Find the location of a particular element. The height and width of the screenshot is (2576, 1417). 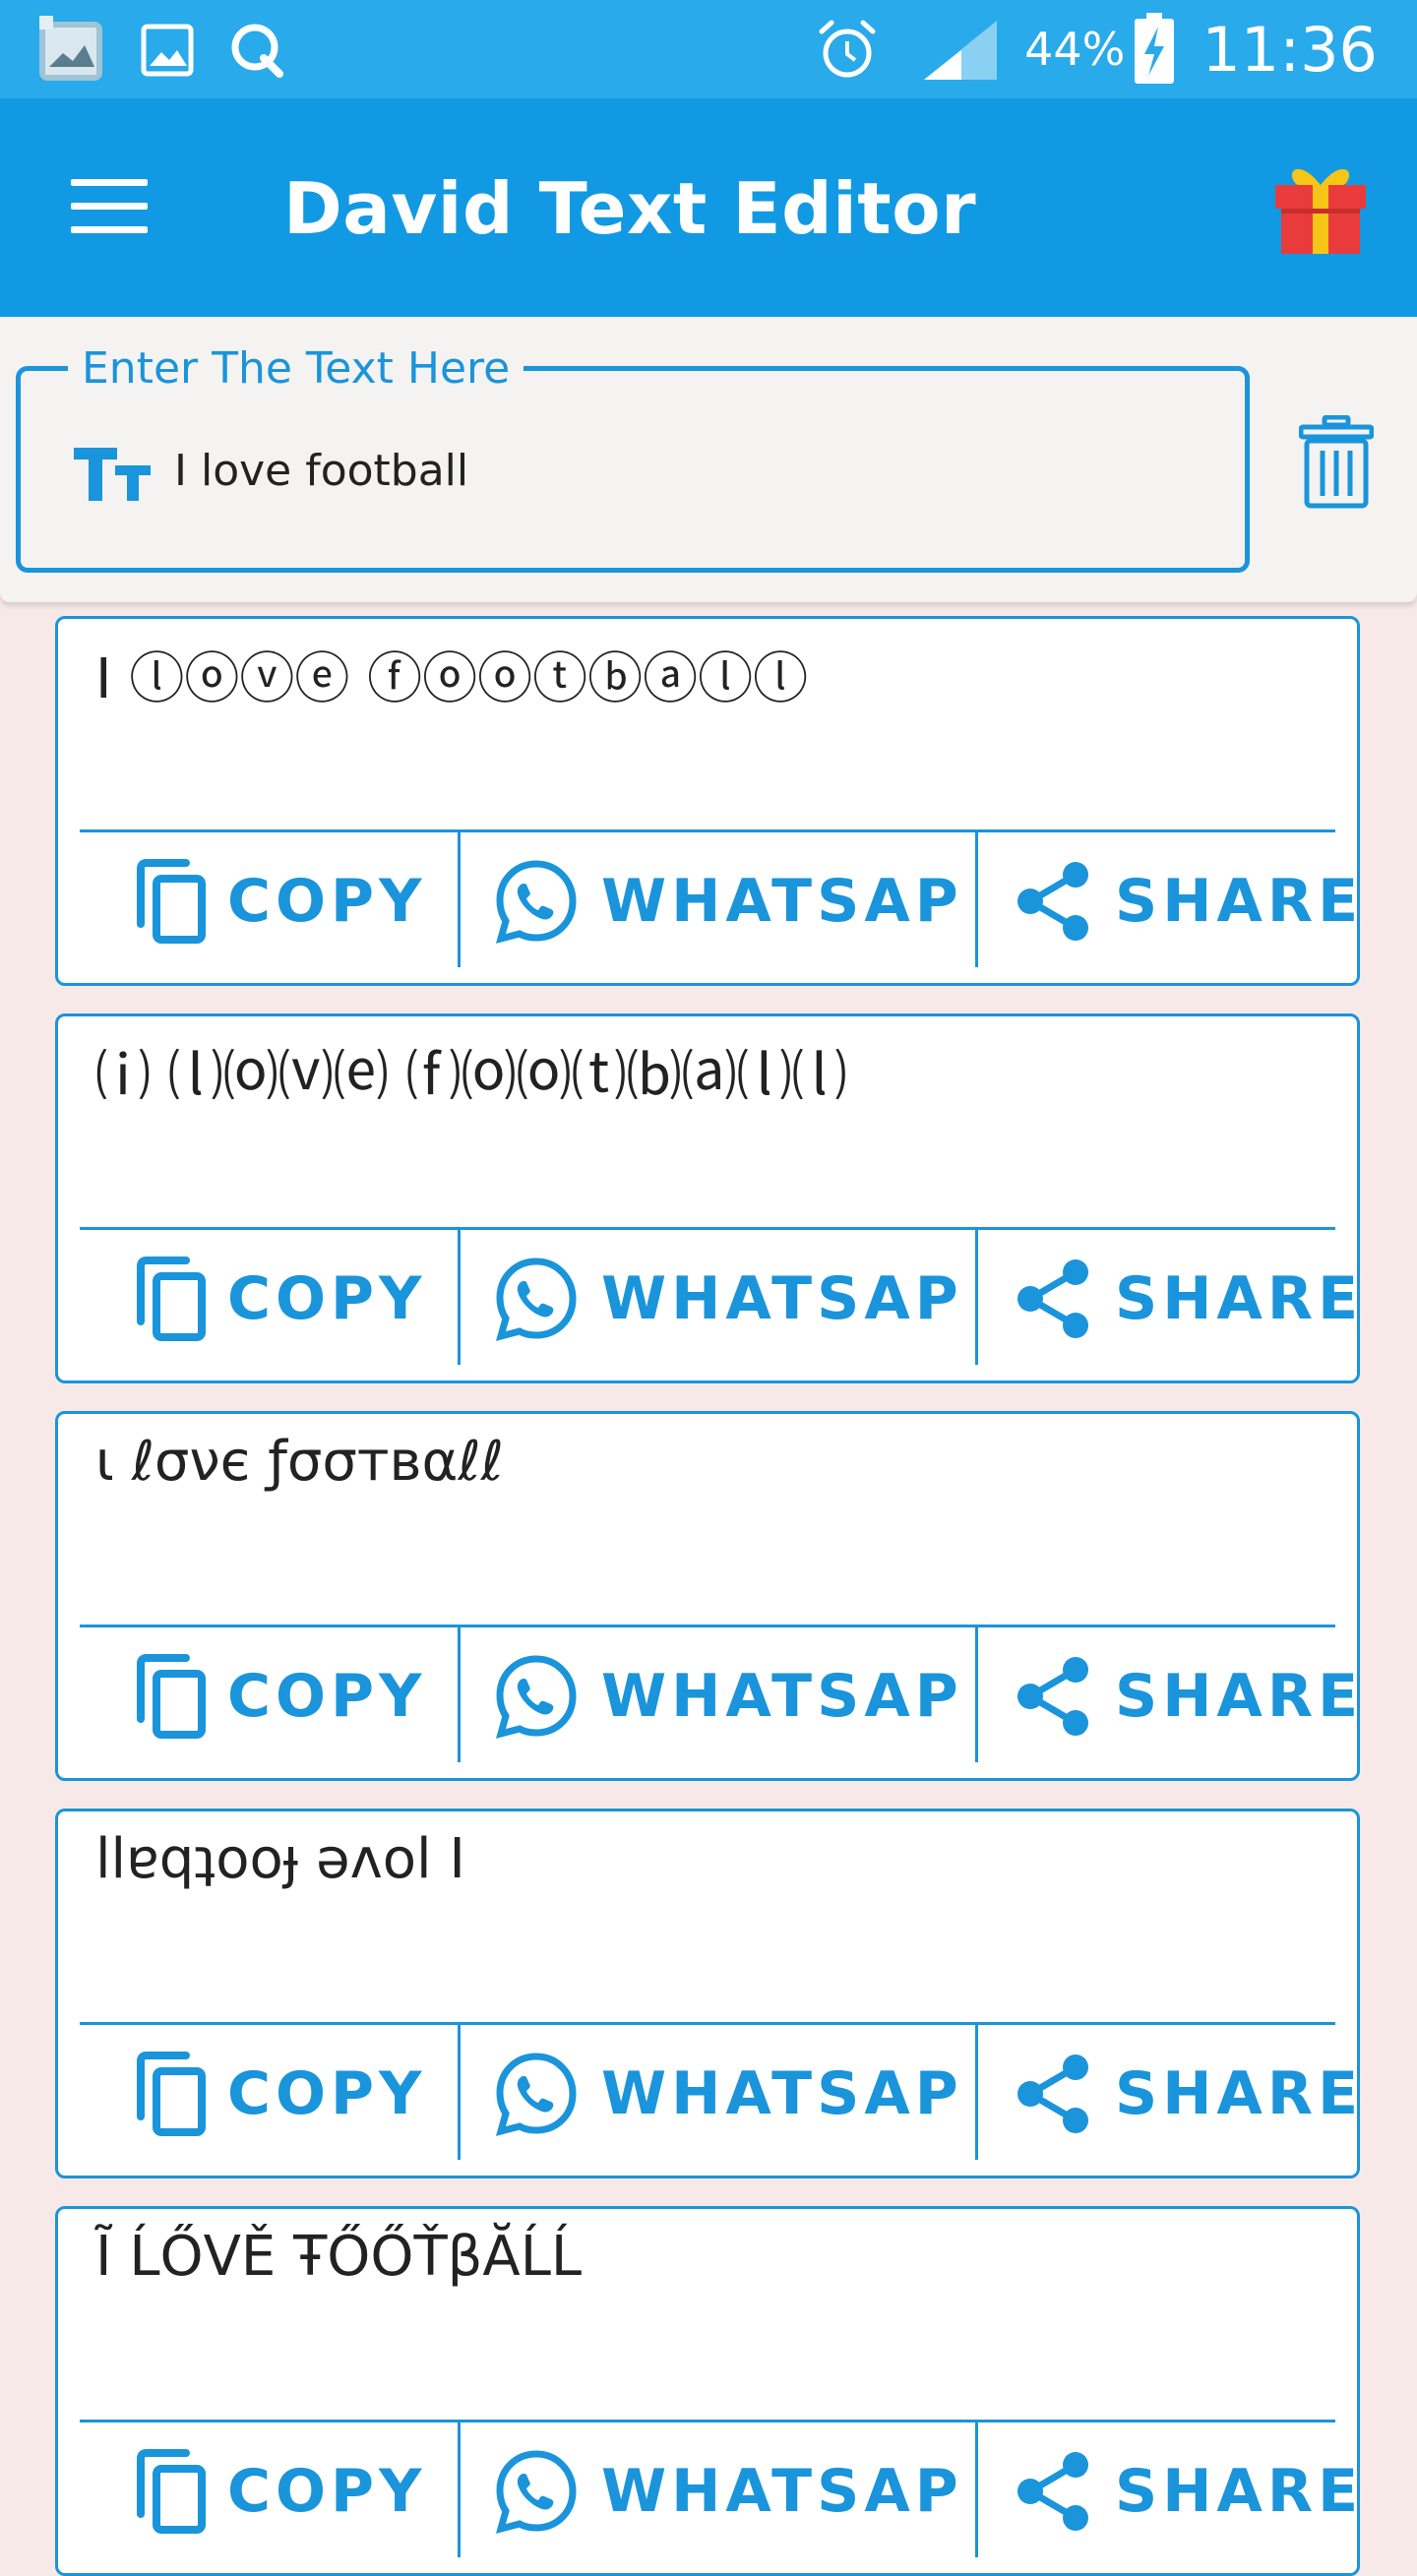

q-app-icon is located at coordinates (257, 51).